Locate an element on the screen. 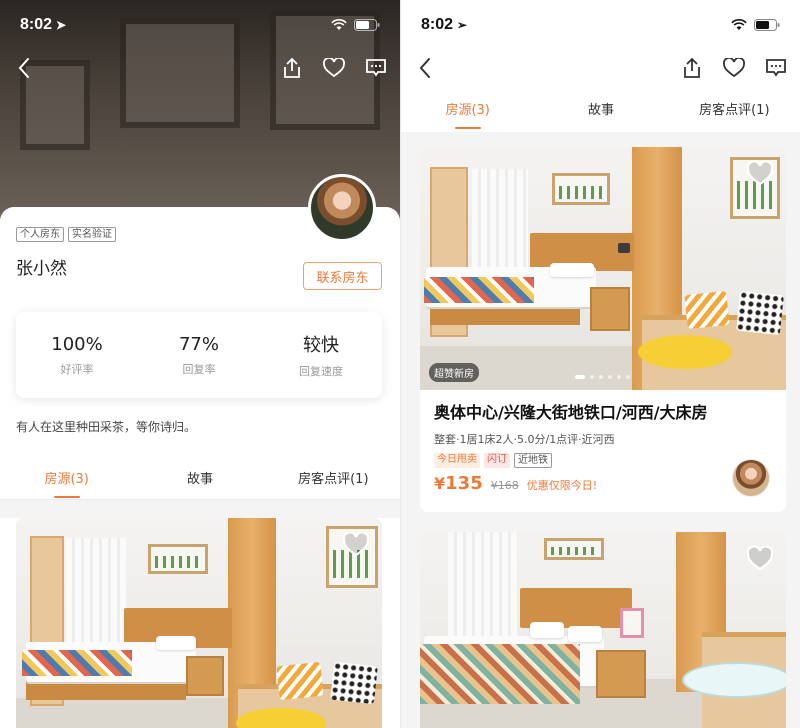 The height and width of the screenshot is (728, 800). host-stats-card: 100% 好评率 77% 回复率 较快 回复速度 is located at coordinates (199, 355).